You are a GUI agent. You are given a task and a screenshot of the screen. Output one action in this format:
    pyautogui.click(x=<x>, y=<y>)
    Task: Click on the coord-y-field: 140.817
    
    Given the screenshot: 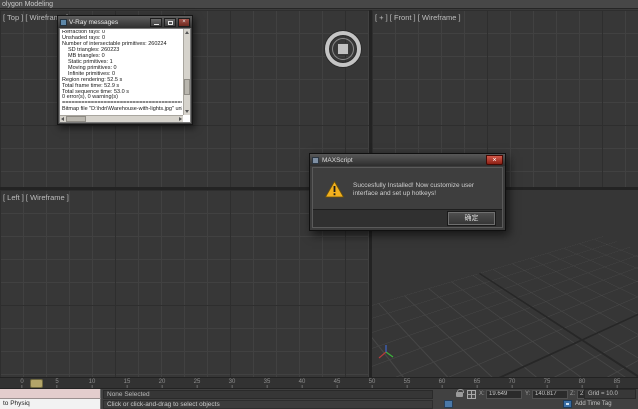 What is the action you would take?
    pyautogui.click(x=550, y=394)
    